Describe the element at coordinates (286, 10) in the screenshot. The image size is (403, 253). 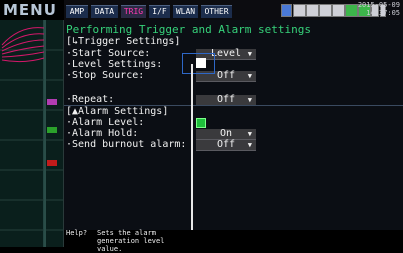
I see `usb-icon` at that location.